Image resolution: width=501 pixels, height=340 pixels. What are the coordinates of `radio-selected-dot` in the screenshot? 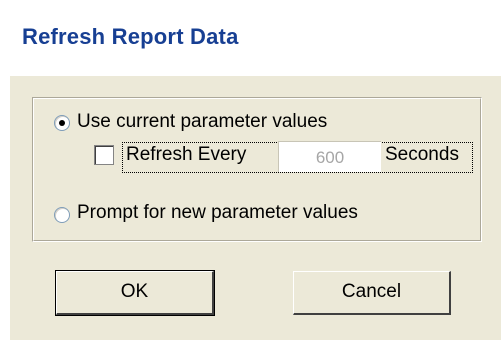 It's located at (62, 123).